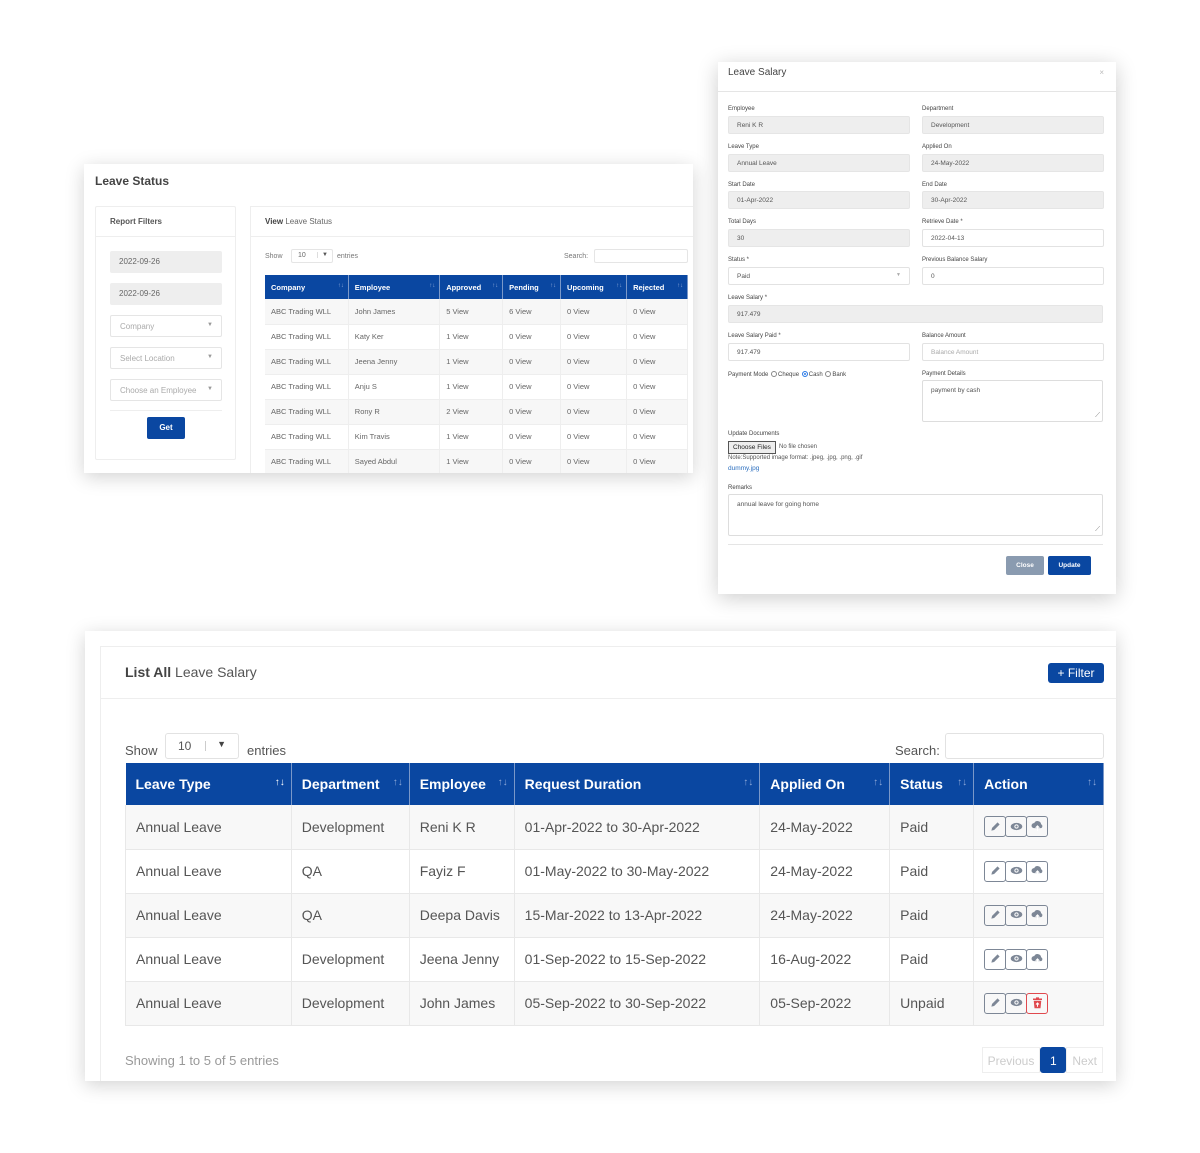  Describe the element at coordinates (1037, 1003) in the screenshot. I see `delete-button` at that location.